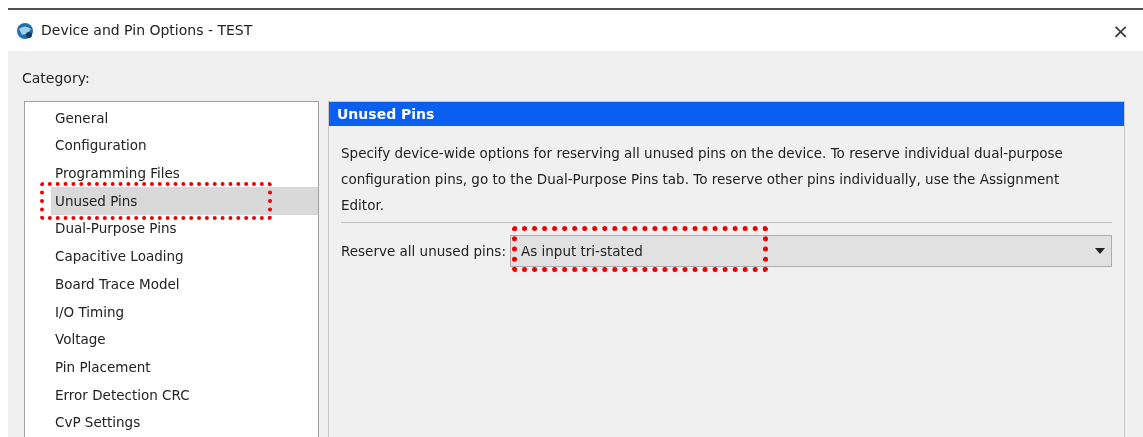 The width and height of the screenshot is (1143, 437). What do you see at coordinates (184, 422) in the screenshot?
I see `category-item: CvP Settings` at bounding box center [184, 422].